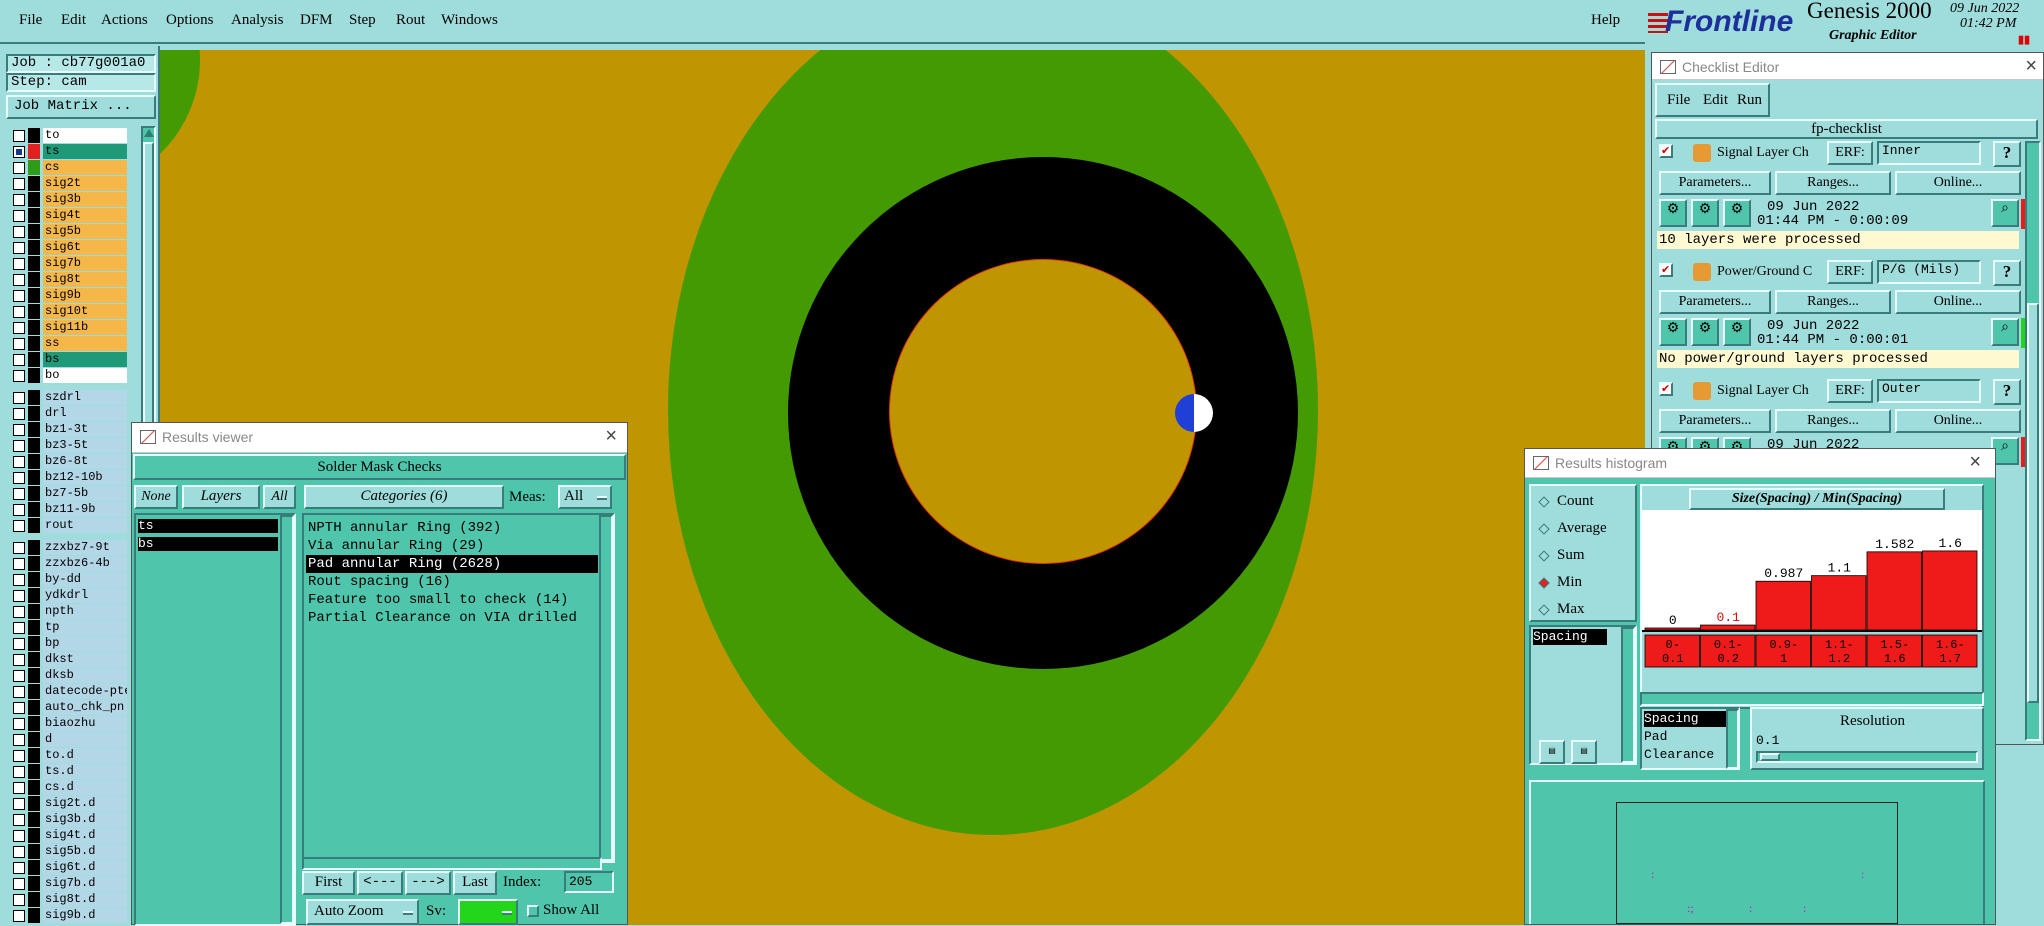 Image resolution: width=2044 pixels, height=926 pixels. I want to click on layer-row-misc: sig6t.d, so click(67, 867).